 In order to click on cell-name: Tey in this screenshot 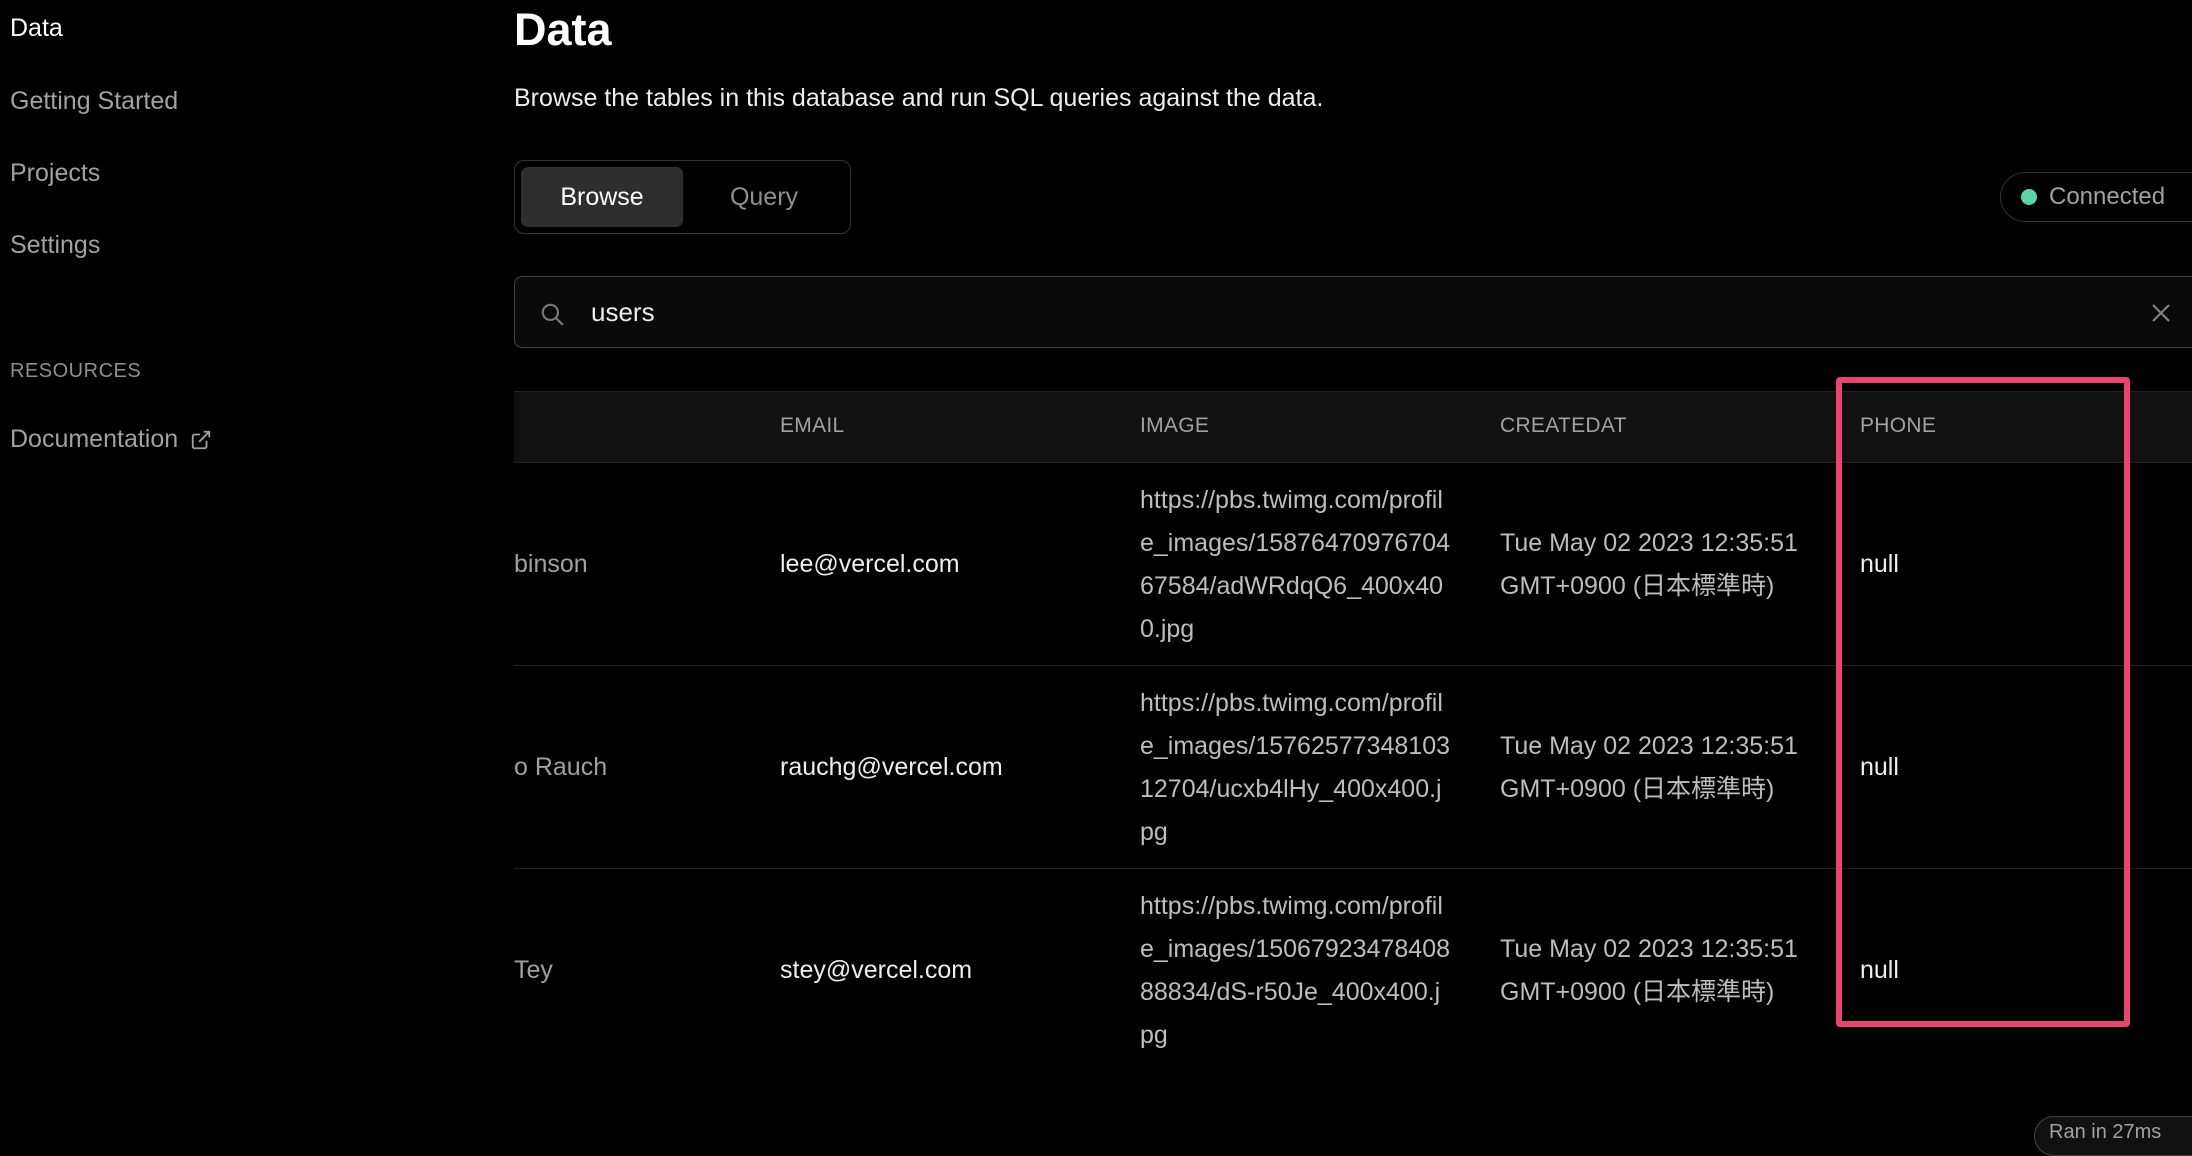, I will do `click(533, 970)`.